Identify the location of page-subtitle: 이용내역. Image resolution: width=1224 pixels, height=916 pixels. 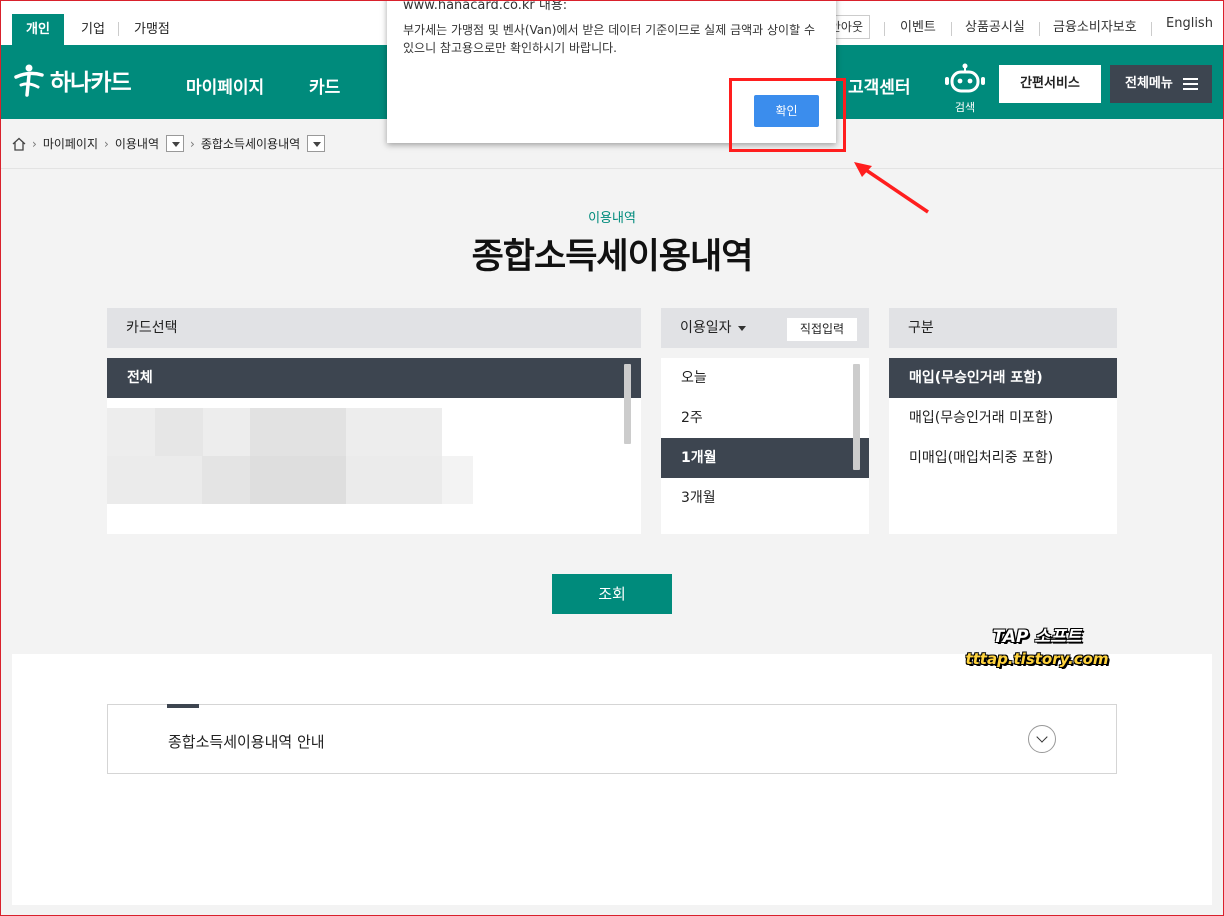
(612, 218).